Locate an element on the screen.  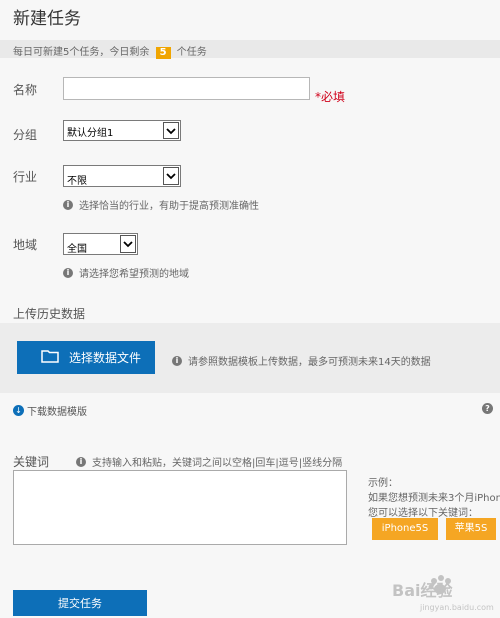
group-label: 分组 is located at coordinates (25, 135).